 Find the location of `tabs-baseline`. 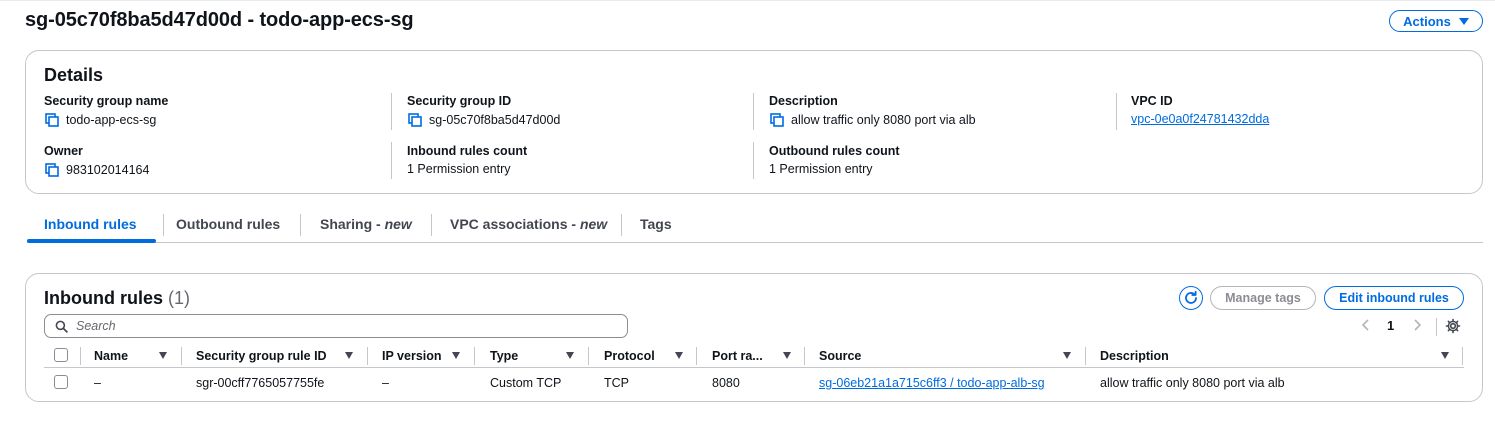

tabs-baseline is located at coordinates (755, 242).